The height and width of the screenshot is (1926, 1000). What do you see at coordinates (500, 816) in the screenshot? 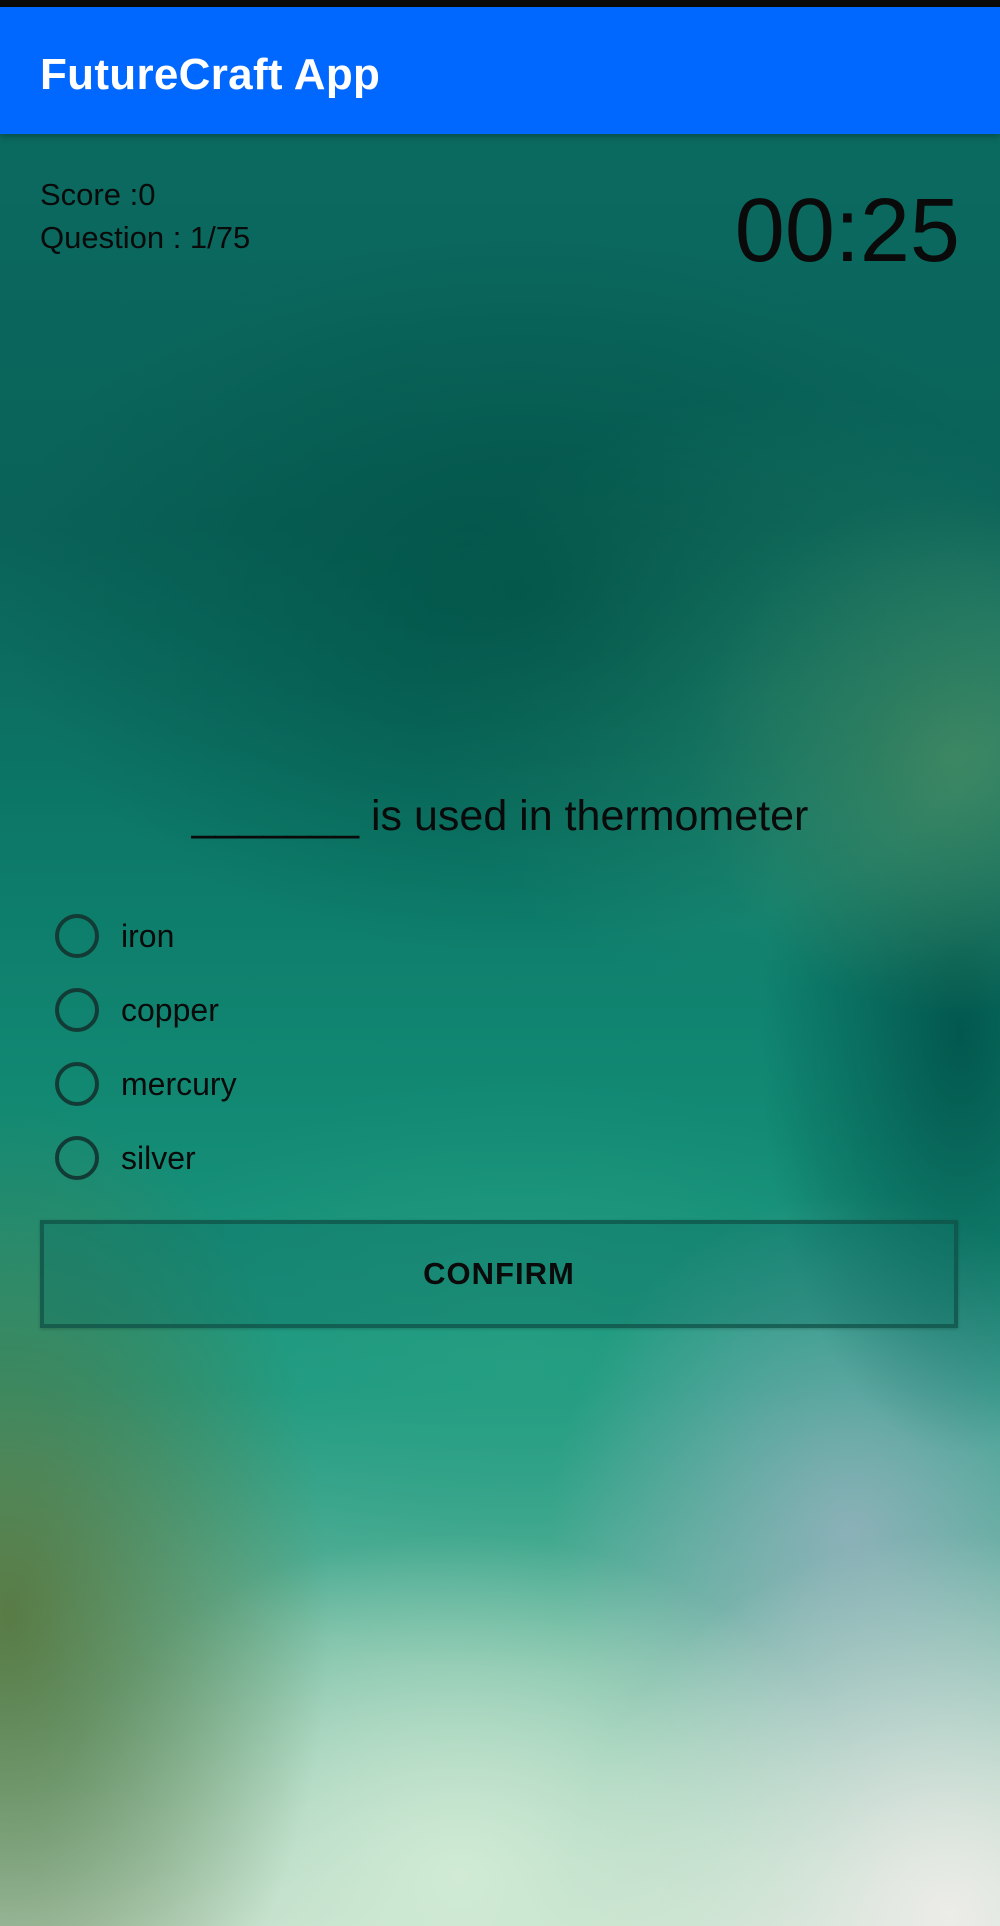
I see `question-text: _______ is used in thermometer` at bounding box center [500, 816].